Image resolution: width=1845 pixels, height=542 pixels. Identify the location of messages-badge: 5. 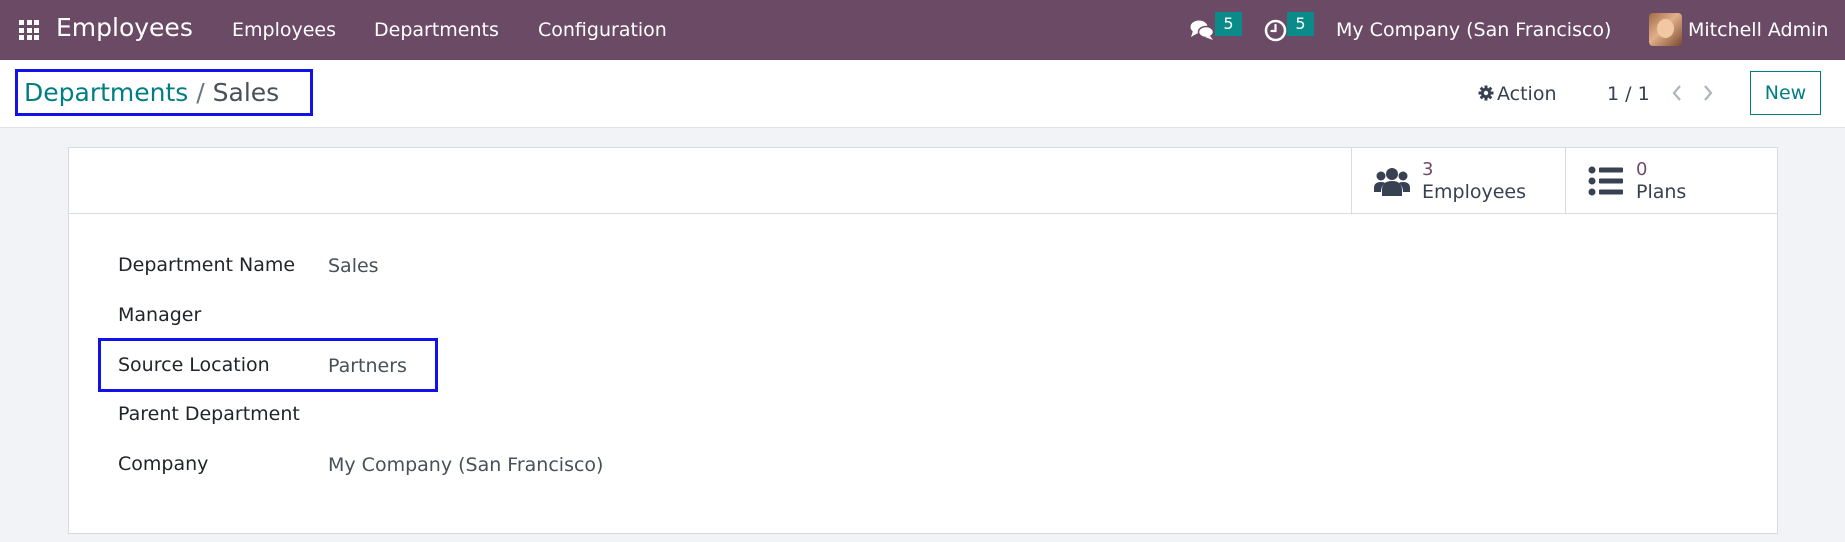
(1228, 24).